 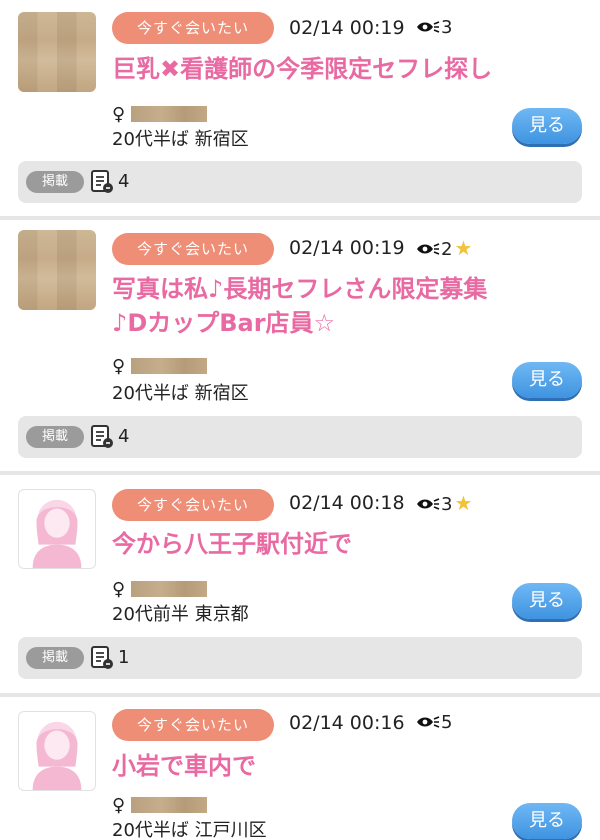 What do you see at coordinates (447, 249) in the screenshot?
I see `view-count-value: 2` at bounding box center [447, 249].